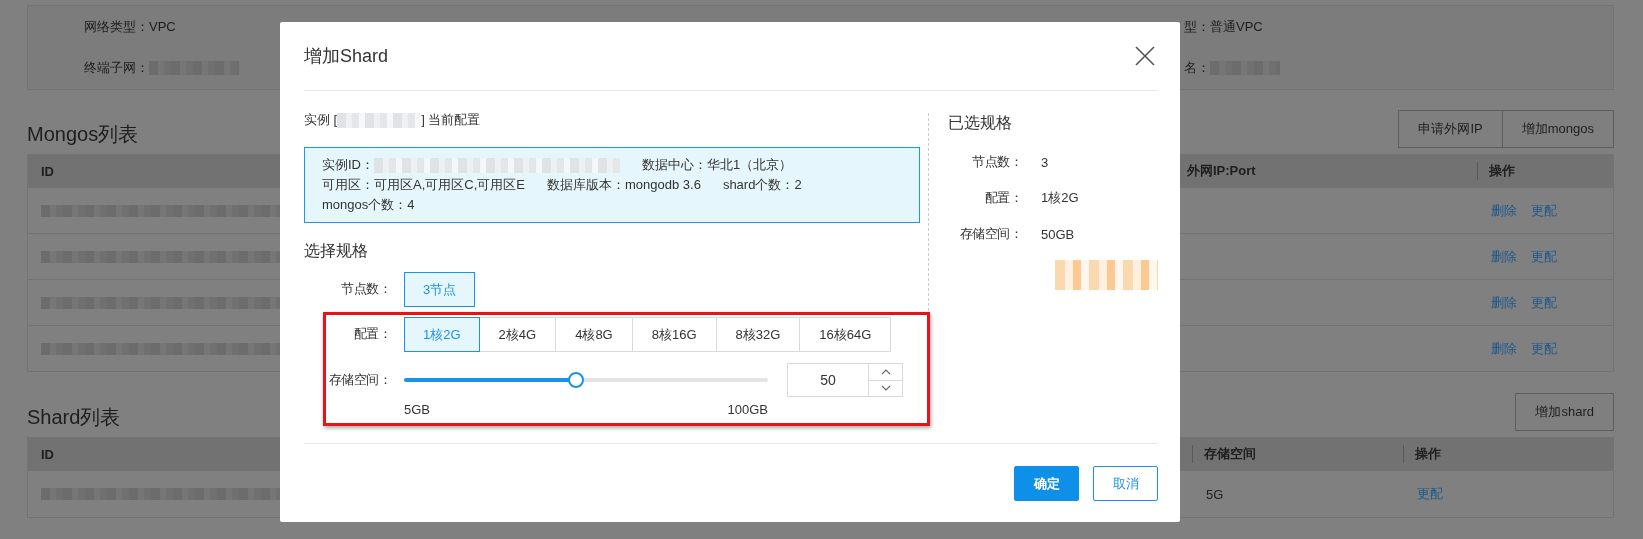  Describe the element at coordinates (517, 334) in the screenshot. I see `option-button: 2核4G` at that location.